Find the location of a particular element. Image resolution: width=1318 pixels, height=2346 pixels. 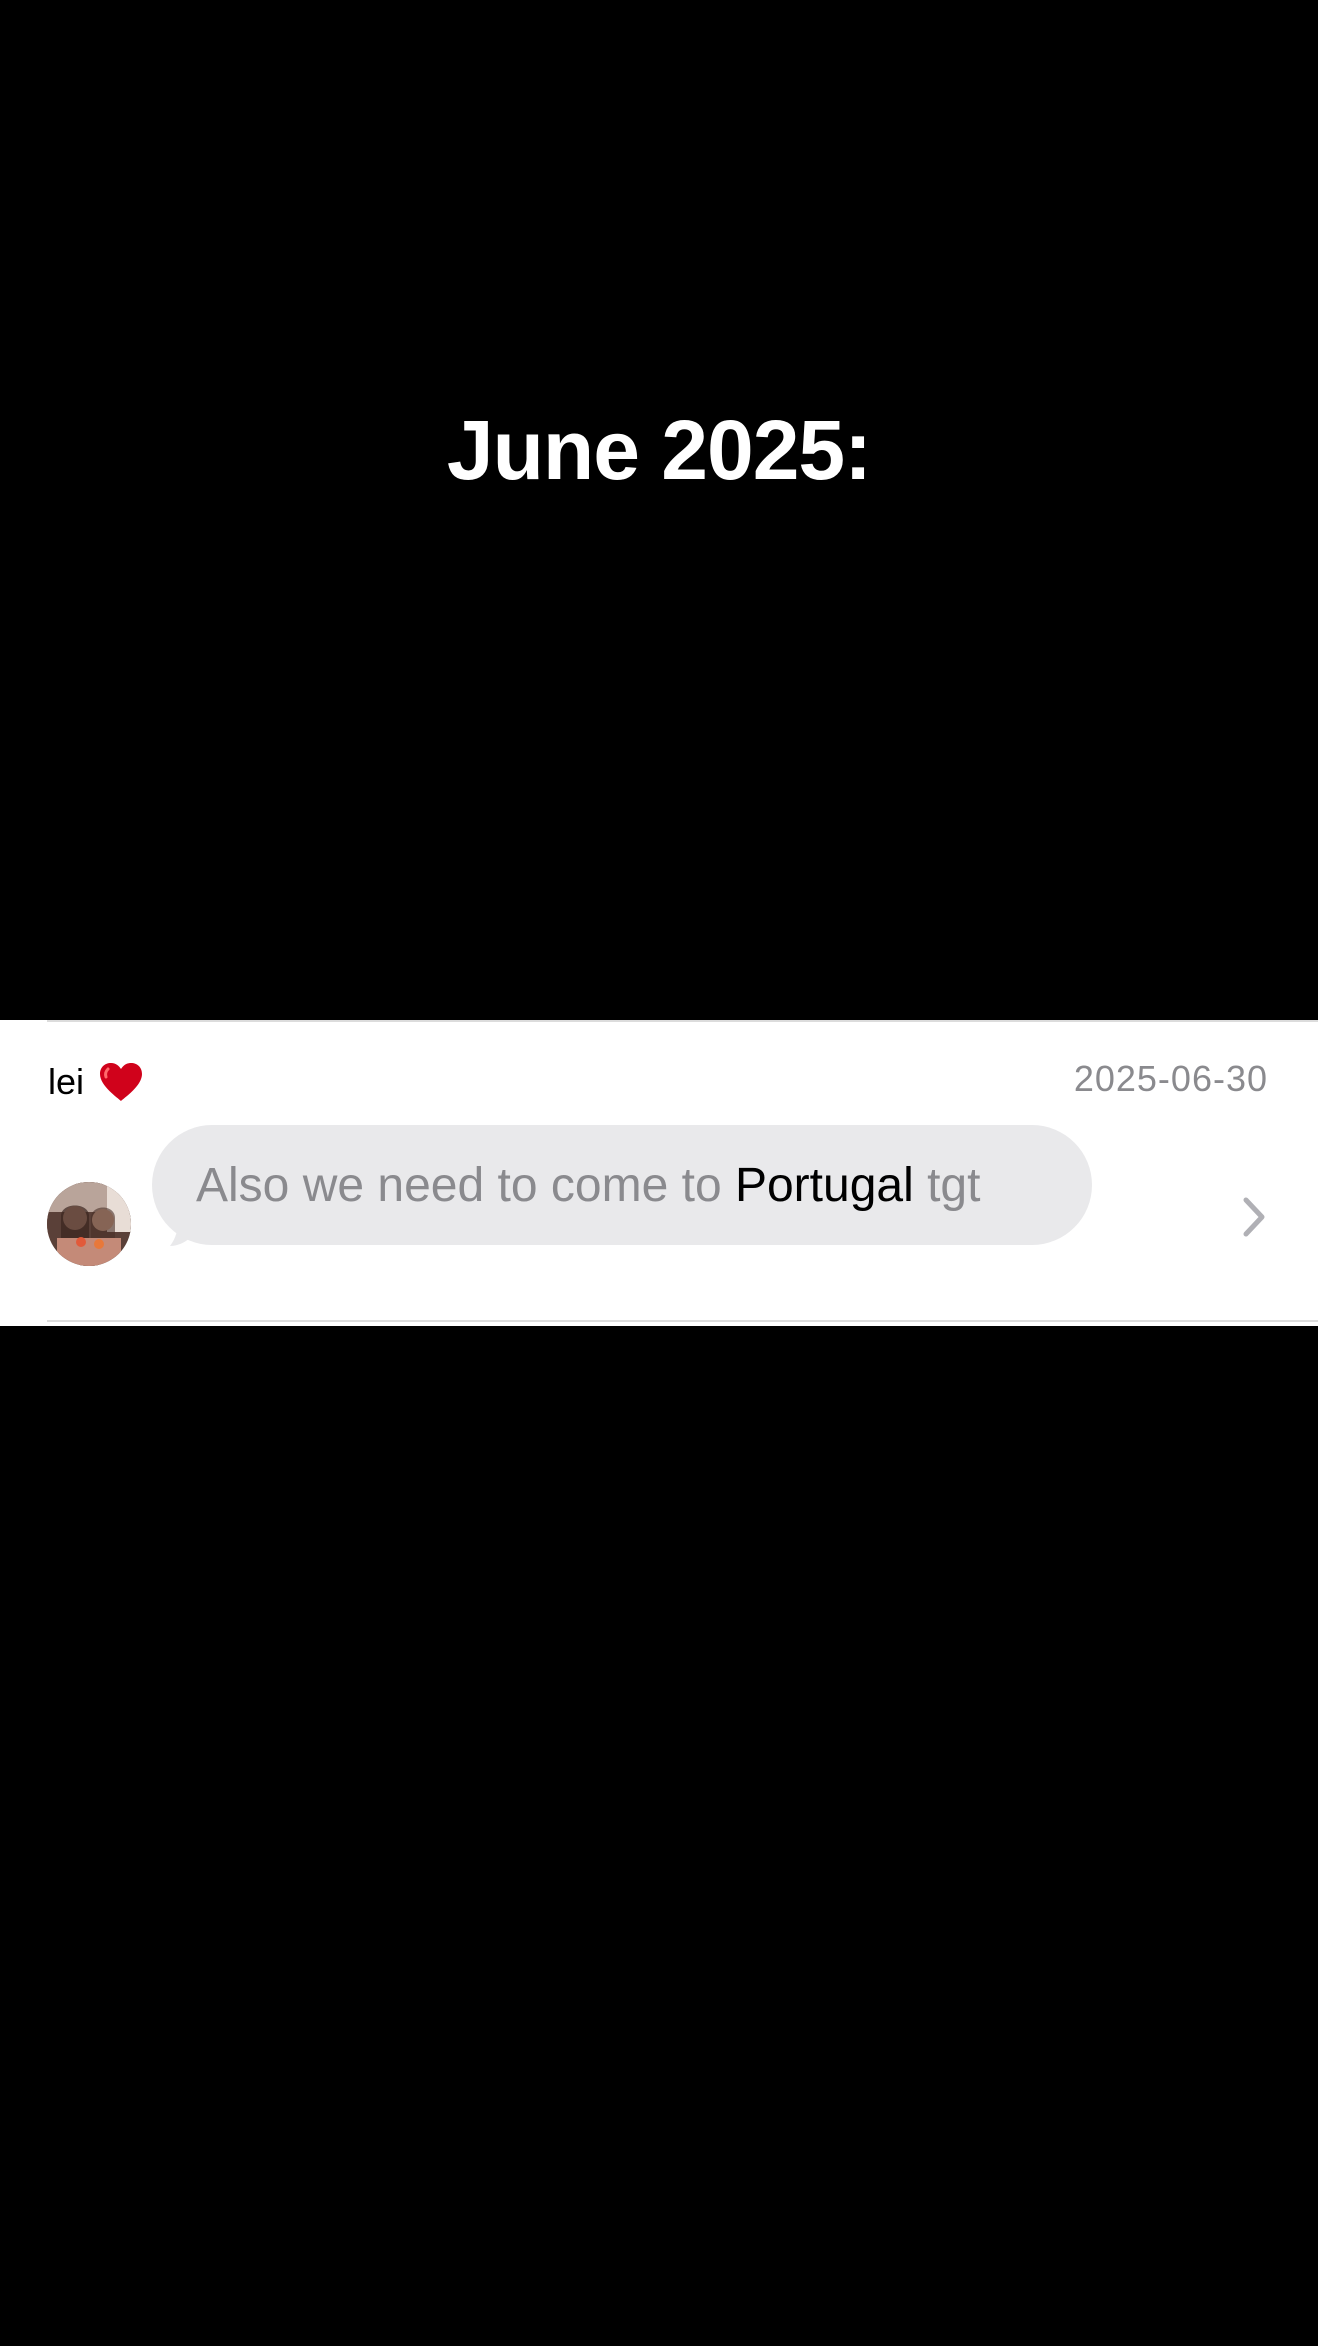

avatar is located at coordinates (89, 1224).